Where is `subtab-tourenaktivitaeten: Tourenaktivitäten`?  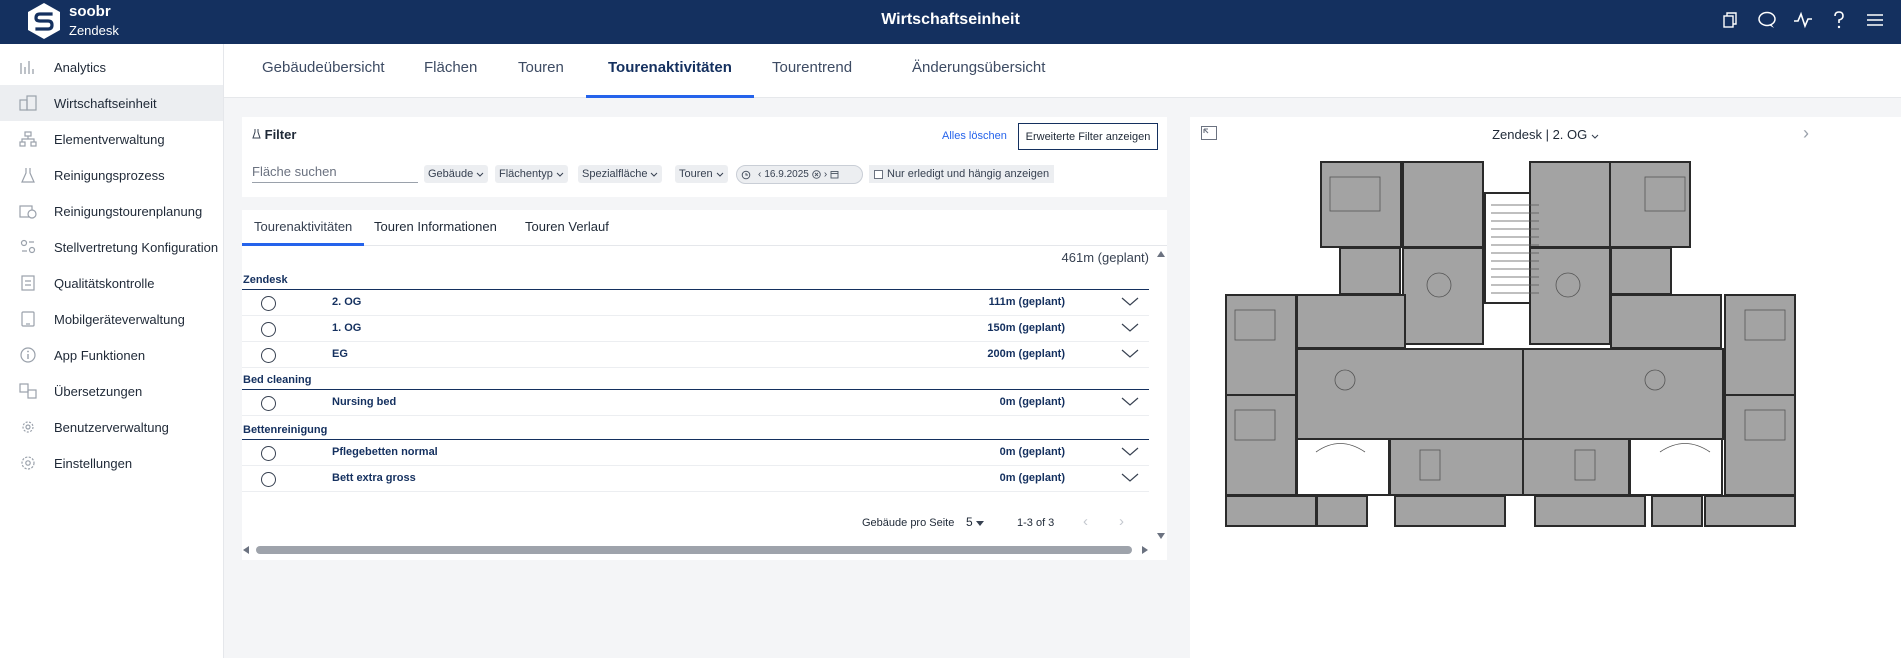 subtab-tourenaktivitaeten: Tourenaktivitäten is located at coordinates (303, 228).